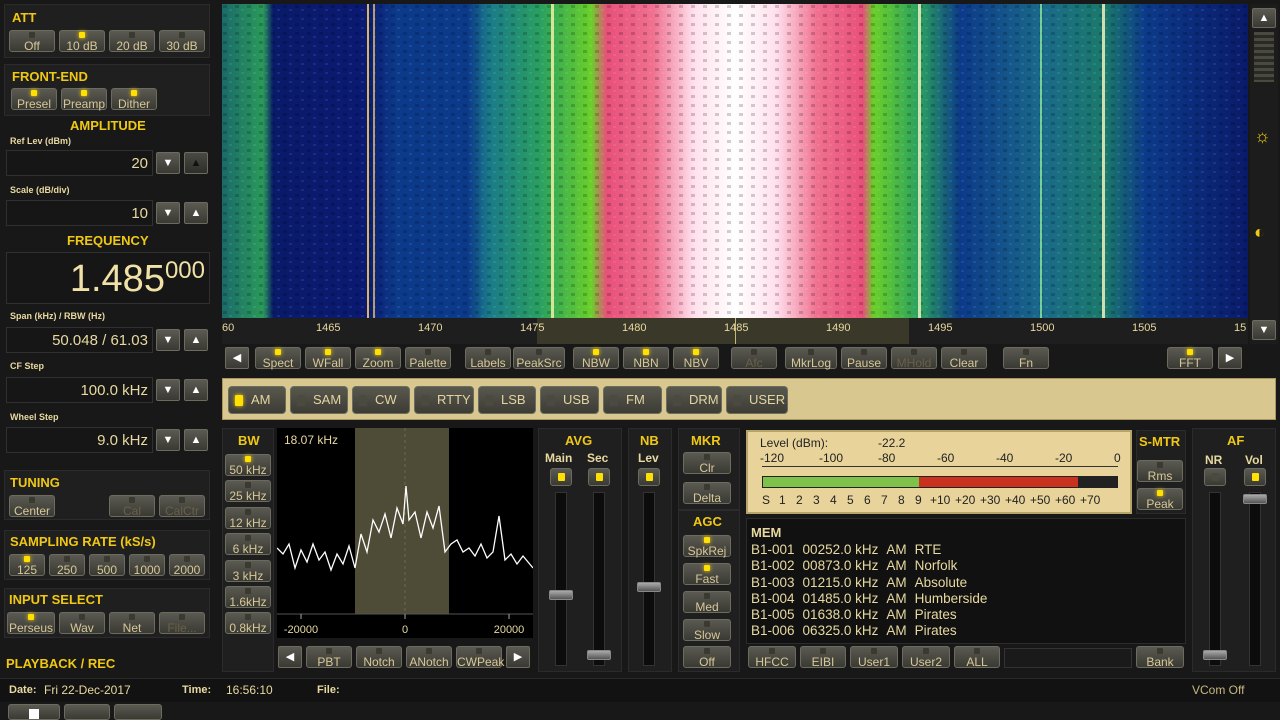 This screenshot has width=1280, height=720. I want to click on agc-off-button: Off, so click(707, 657).